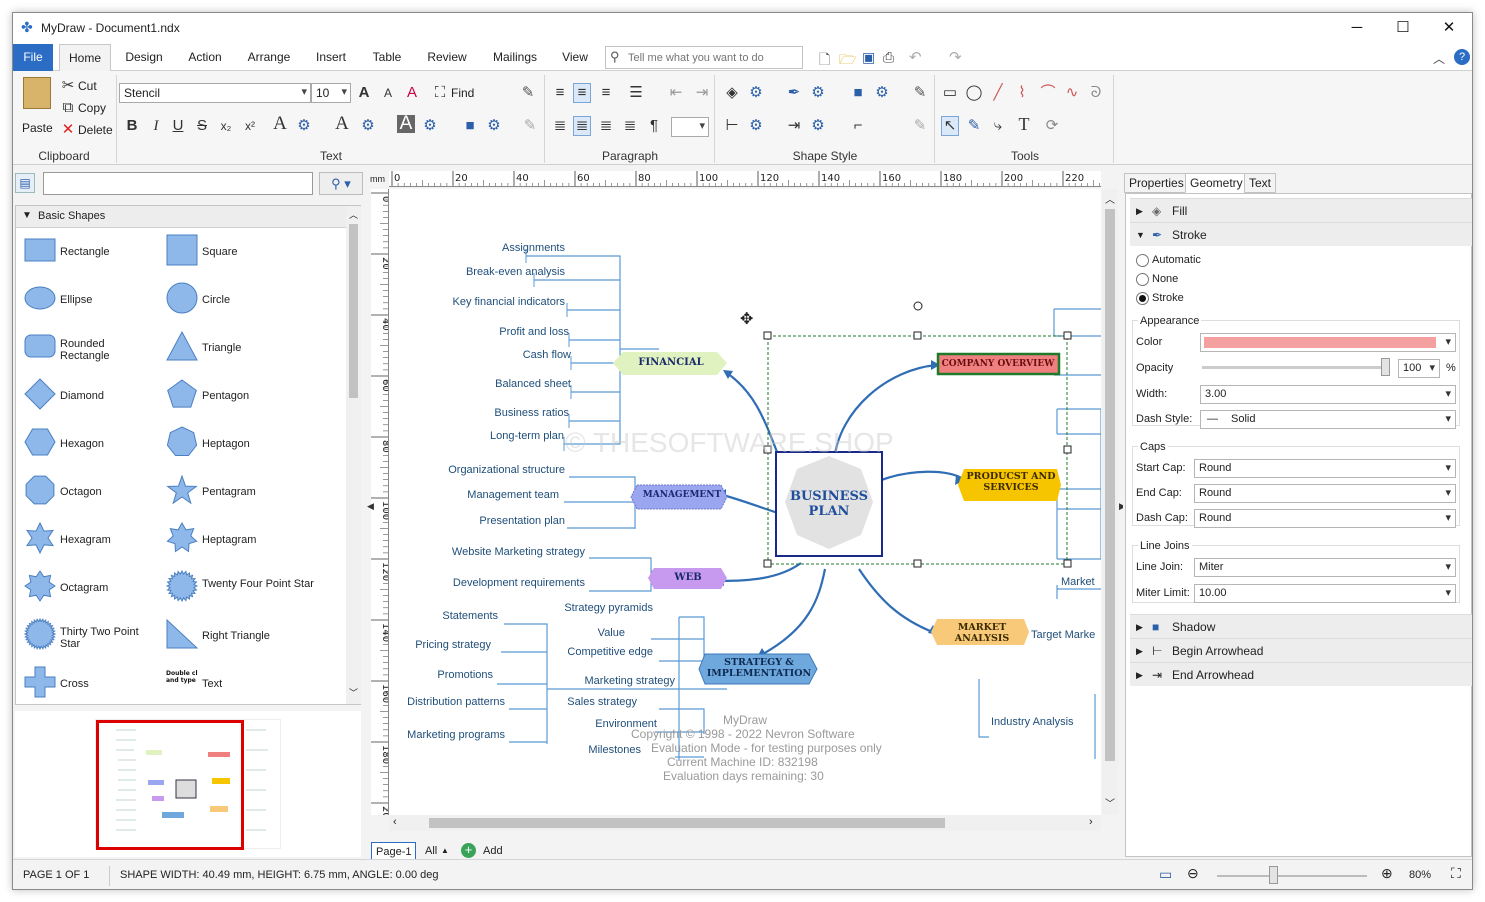 The height and width of the screenshot is (902, 1485). I want to click on add-page-icon: +, so click(468, 850).